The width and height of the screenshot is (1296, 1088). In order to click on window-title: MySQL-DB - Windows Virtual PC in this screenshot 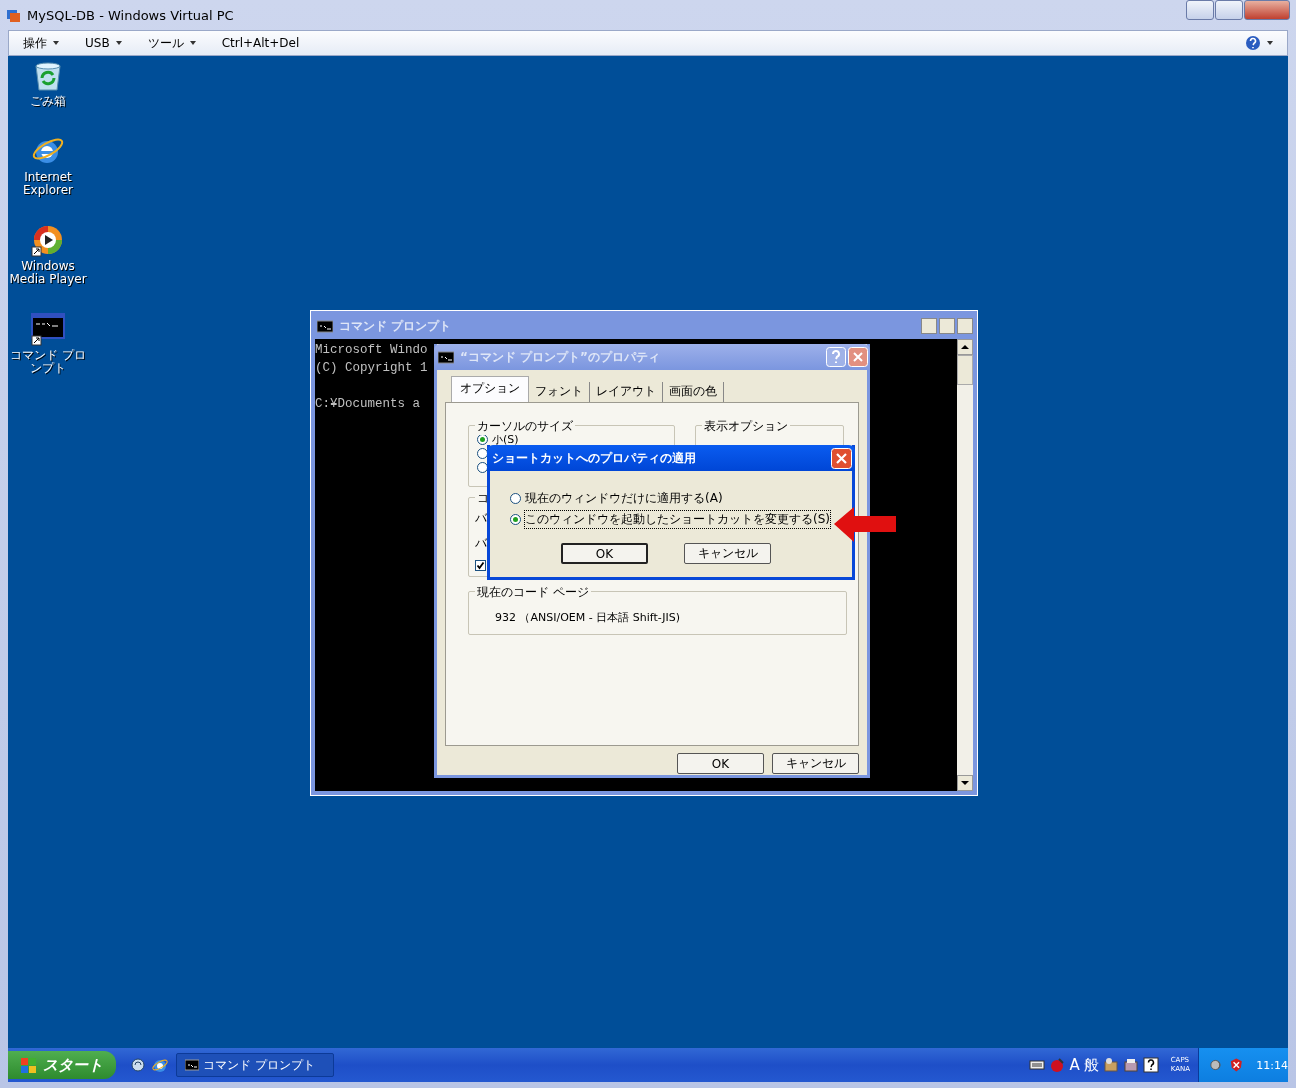, I will do `click(130, 15)`.